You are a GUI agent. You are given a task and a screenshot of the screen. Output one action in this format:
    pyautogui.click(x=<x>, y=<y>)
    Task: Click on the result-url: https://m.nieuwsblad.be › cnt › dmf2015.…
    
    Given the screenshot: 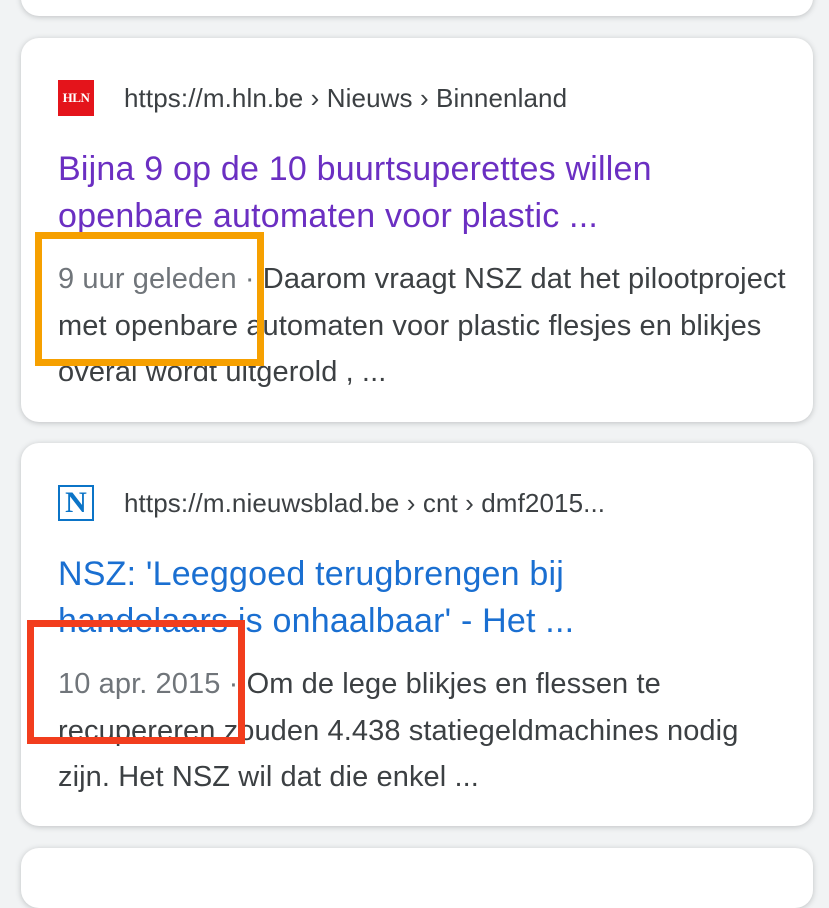 What is the action you would take?
    pyautogui.click(x=364, y=503)
    